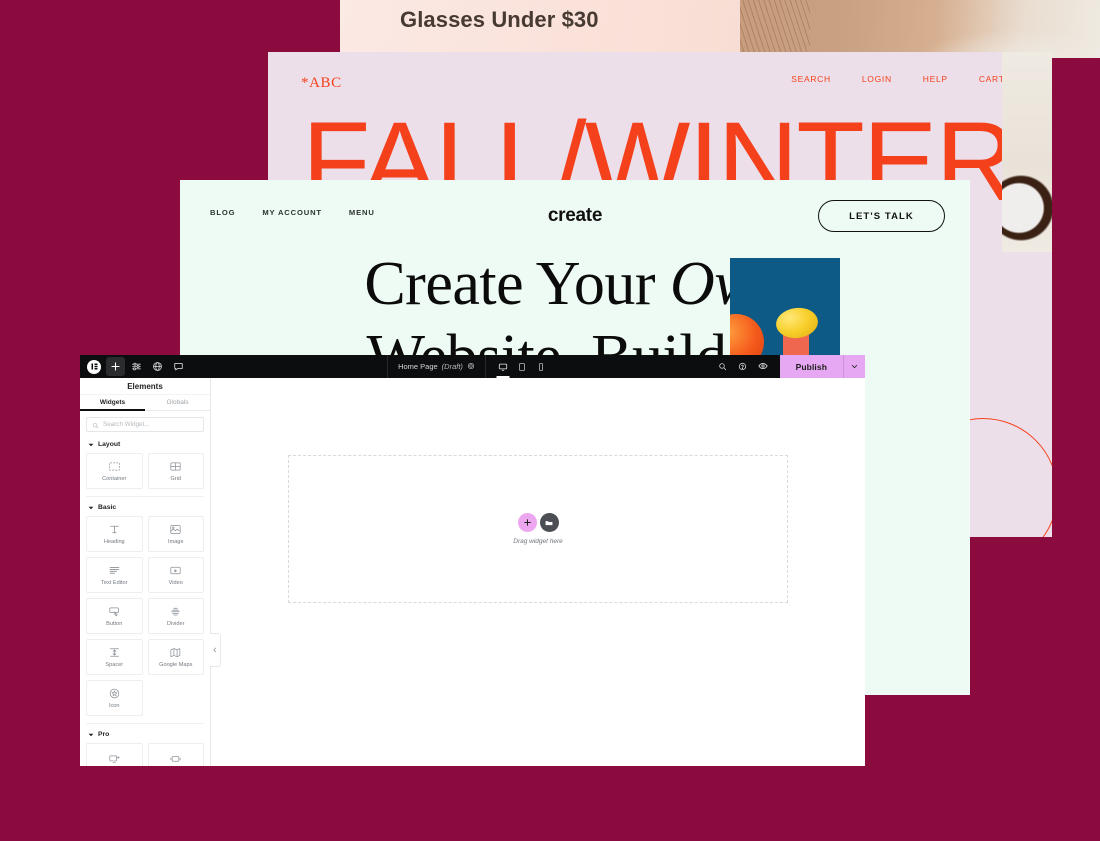 The image size is (1100, 841). What do you see at coordinates (905, 79) in the screenshot?
I see `fashion-site-nav: SEARCH LOGIN HELP CART (0)` at bounding box center [905, 79].